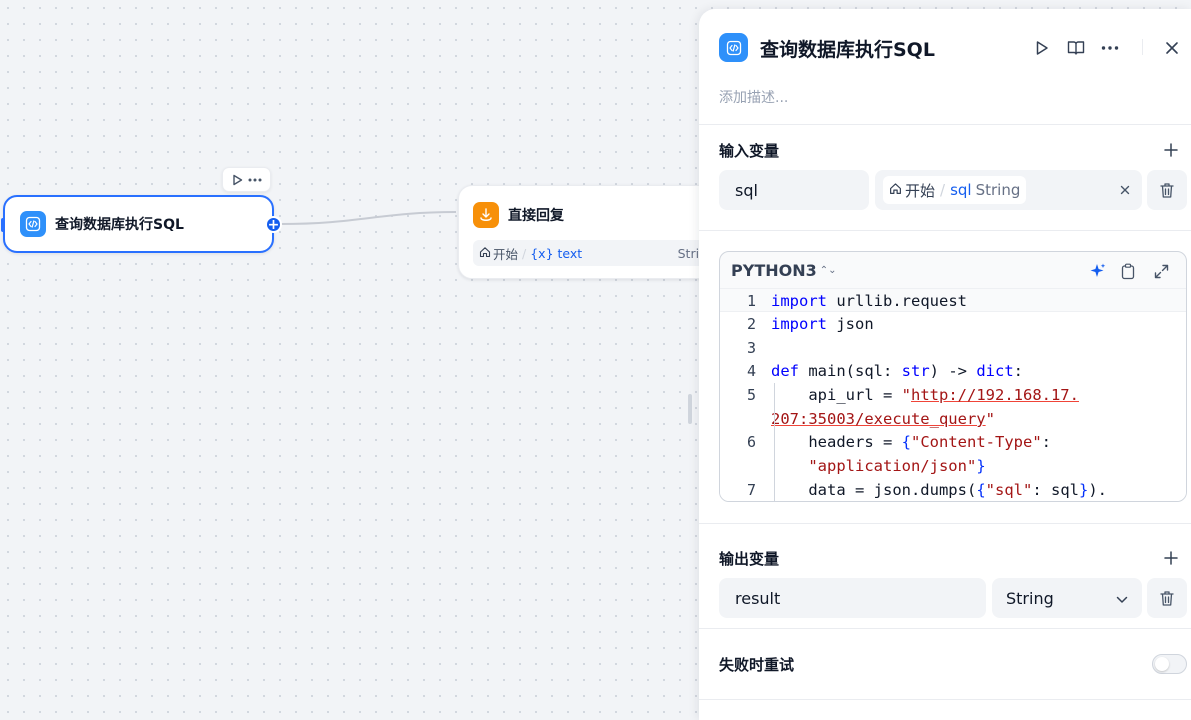  What do you see at coordinates (749, 559) in the screenshot?
I see `output-variables-title: 输出变量` at bounding box center [749, 559].